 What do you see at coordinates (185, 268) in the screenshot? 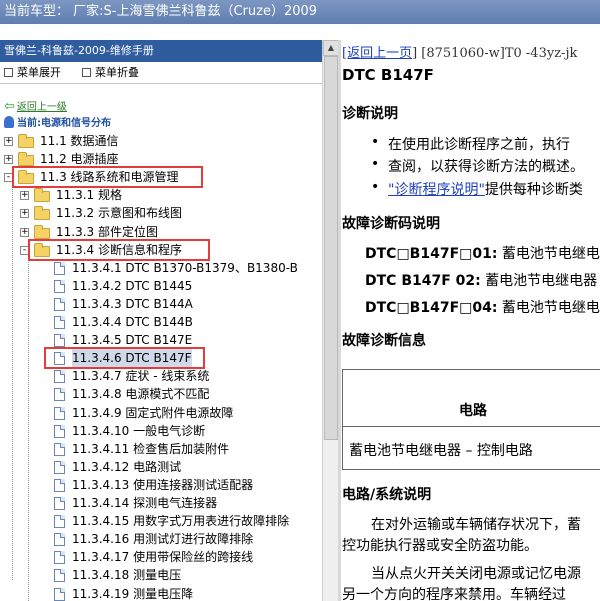
I see `tree-item-label: 11.3.4.1 DTC B1370-B1379、B1380-B` at bounding box center [185, 268].